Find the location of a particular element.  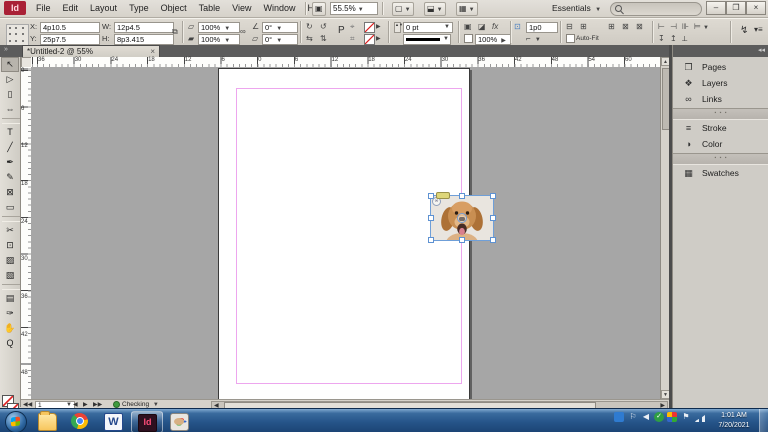

wrap-none-icon: ⊢ is located at coordinates (661, 27).